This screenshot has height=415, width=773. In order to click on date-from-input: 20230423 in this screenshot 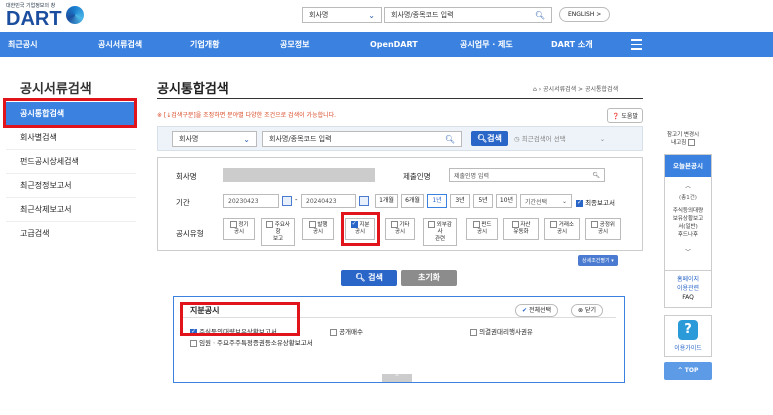, I will do `click(251, 201)`.